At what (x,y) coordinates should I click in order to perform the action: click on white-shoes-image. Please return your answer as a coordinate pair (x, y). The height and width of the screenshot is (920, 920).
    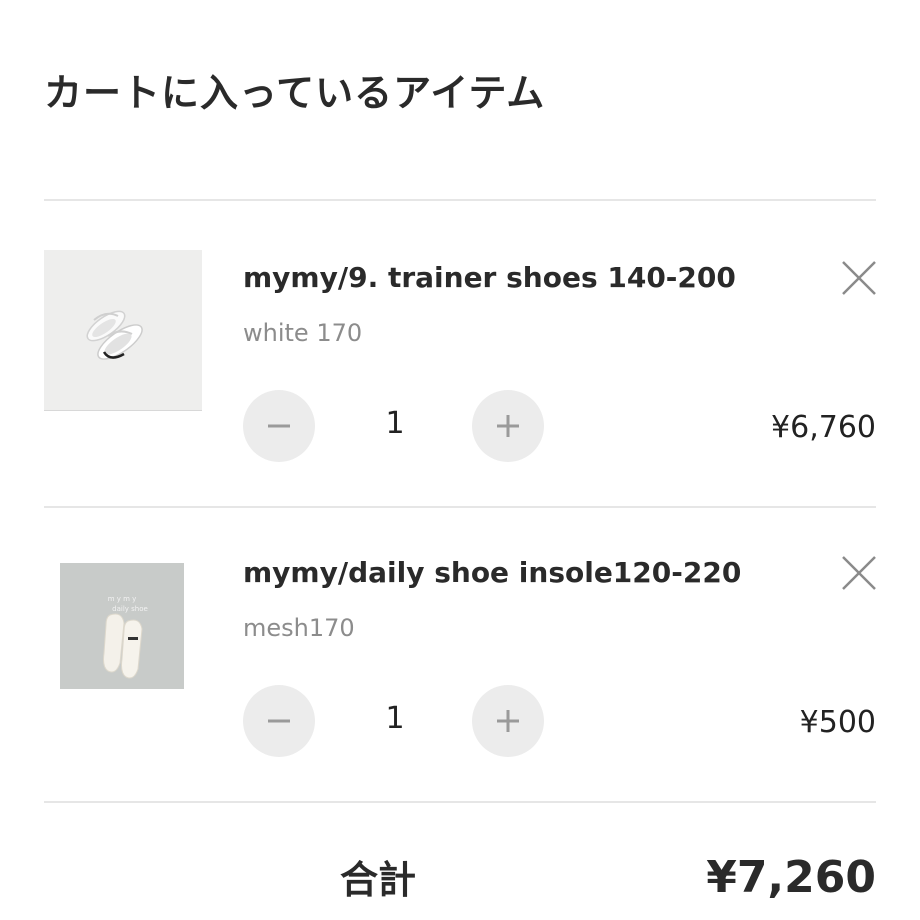
    Looking at the image, I should click on (123, 330).